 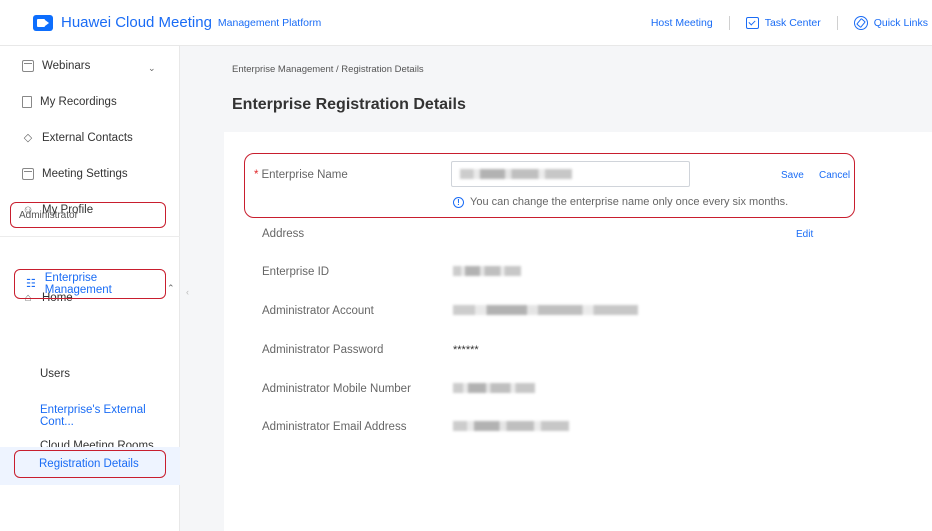 What do you see at coordinates (269, 22) in the screenshot?
I see `platform-name: Management Platform` at bounding box center [269, 22].